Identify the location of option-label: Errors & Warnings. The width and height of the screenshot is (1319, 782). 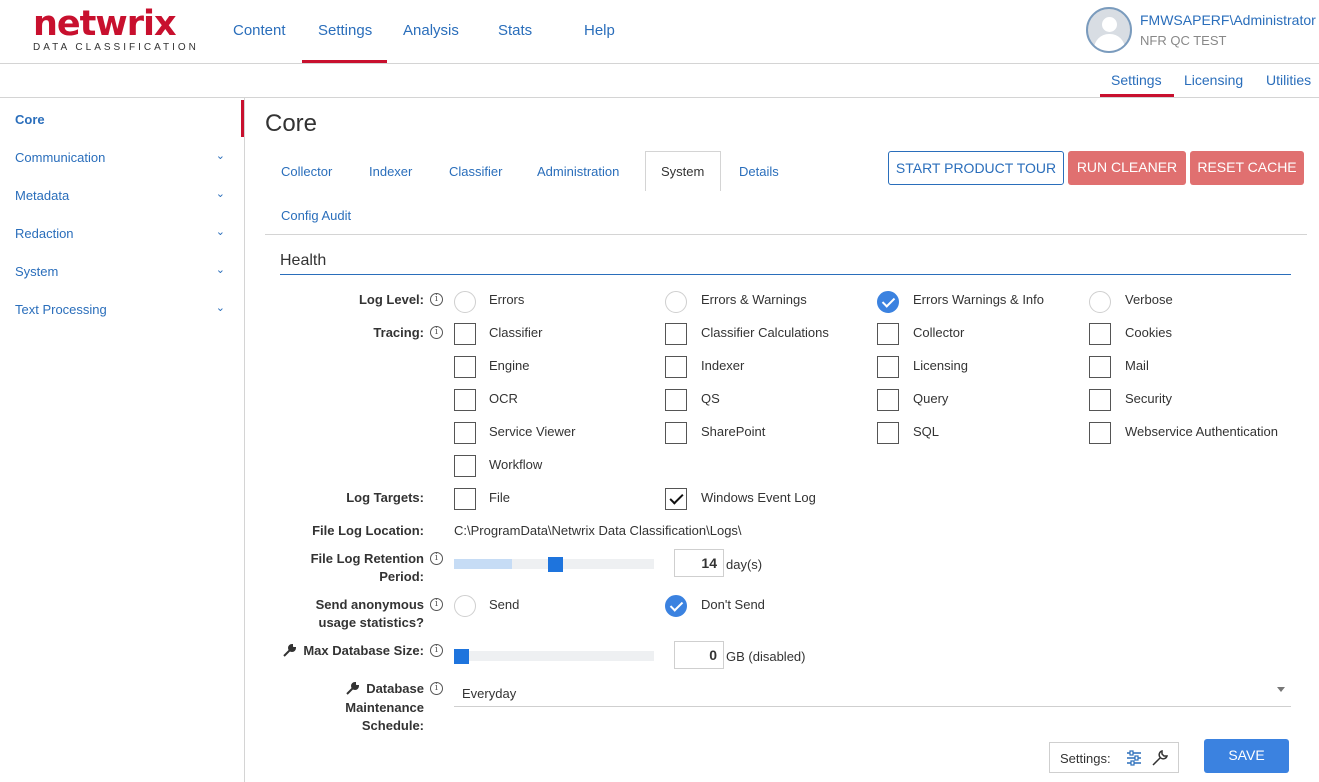
(754, 299).